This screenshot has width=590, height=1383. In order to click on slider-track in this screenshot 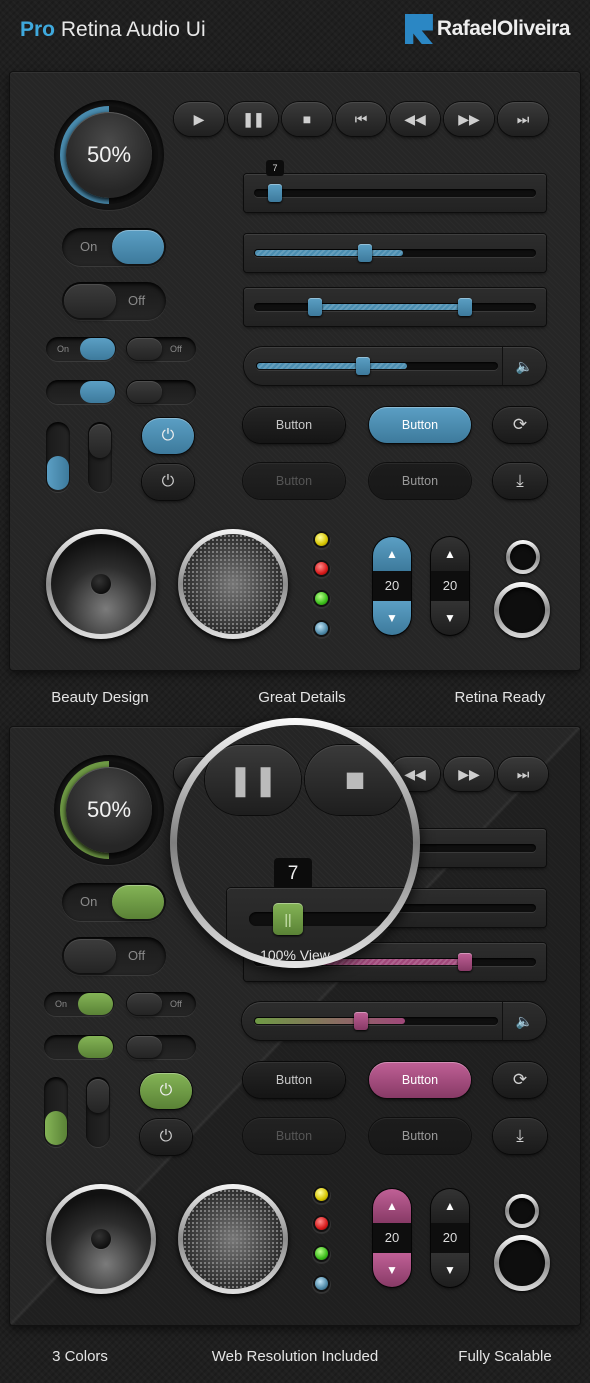, I will do `click(395, 307)`.